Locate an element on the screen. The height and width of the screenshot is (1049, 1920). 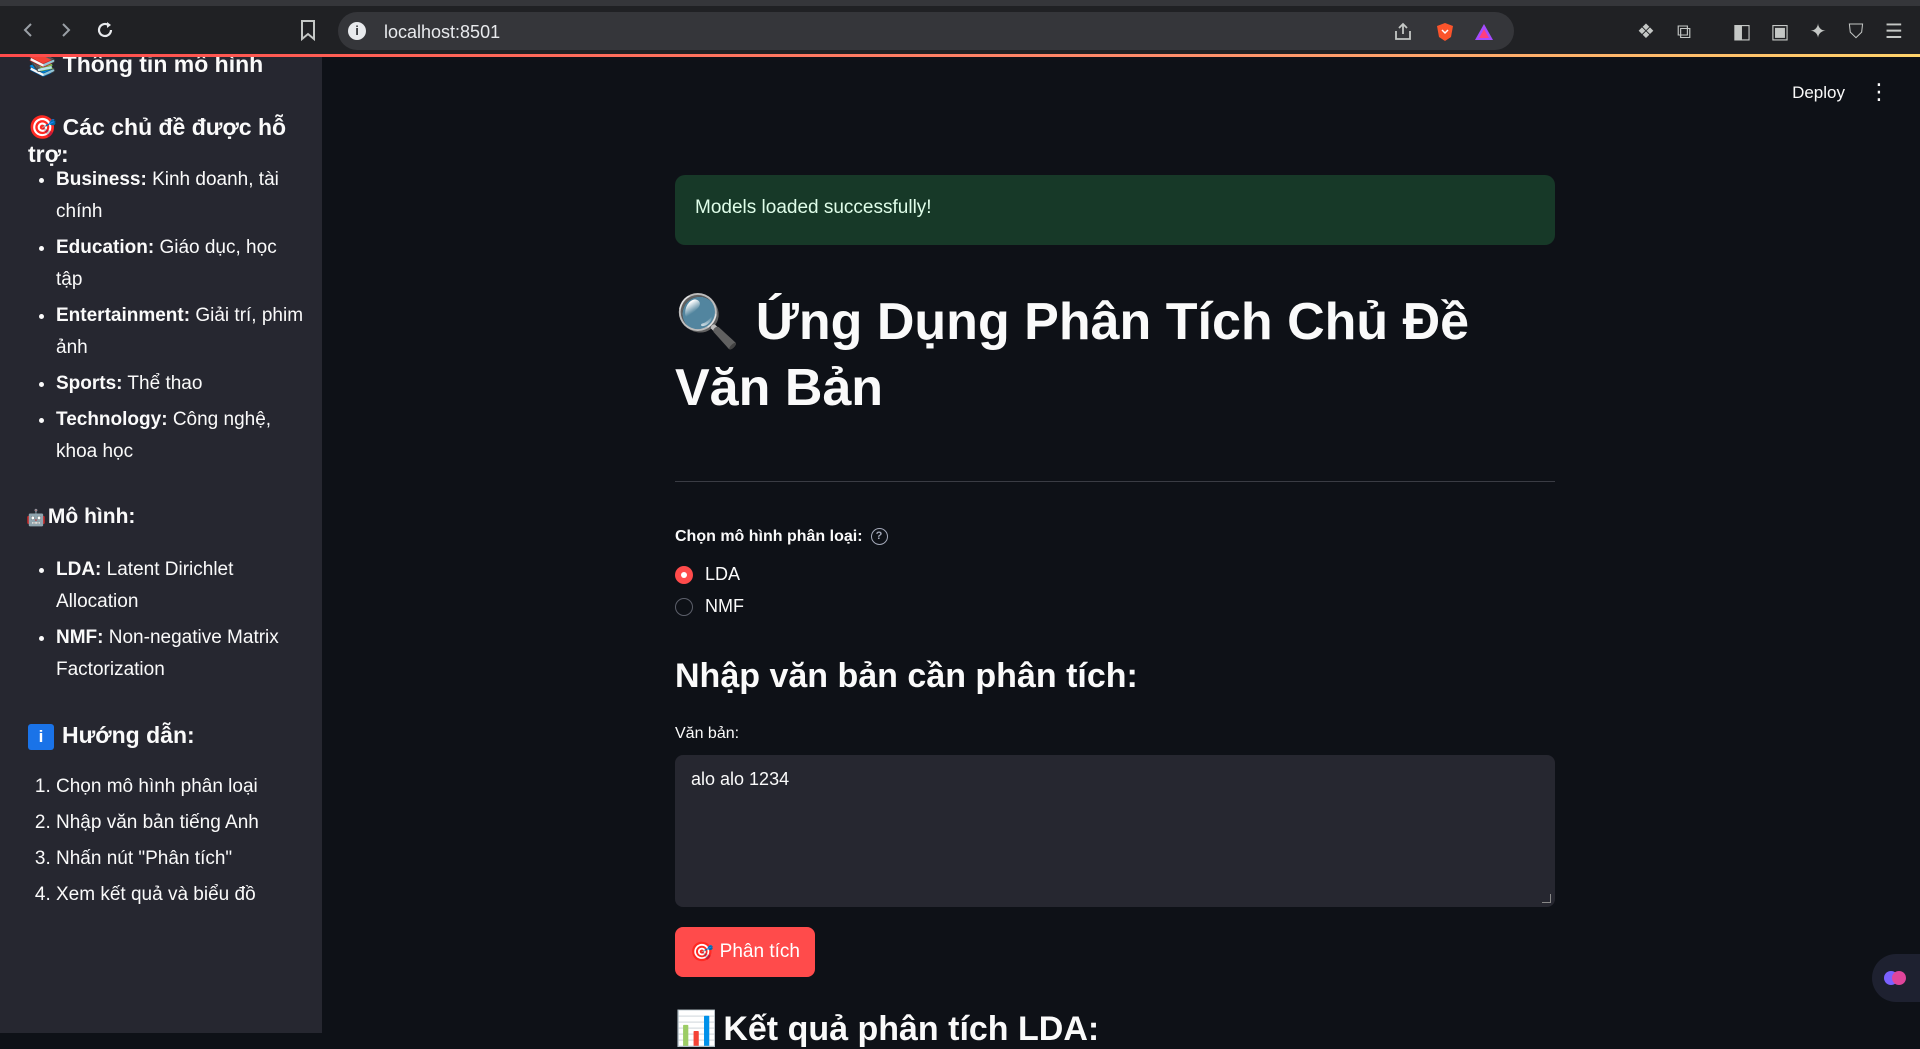
deploy-button: Deploy is located at coordinates (1818, 93).